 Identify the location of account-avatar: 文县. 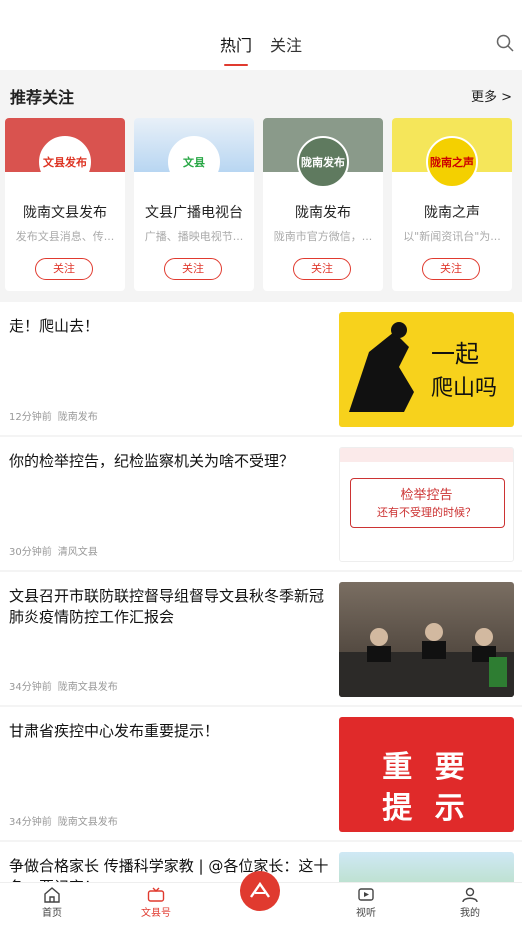
(194, 162).